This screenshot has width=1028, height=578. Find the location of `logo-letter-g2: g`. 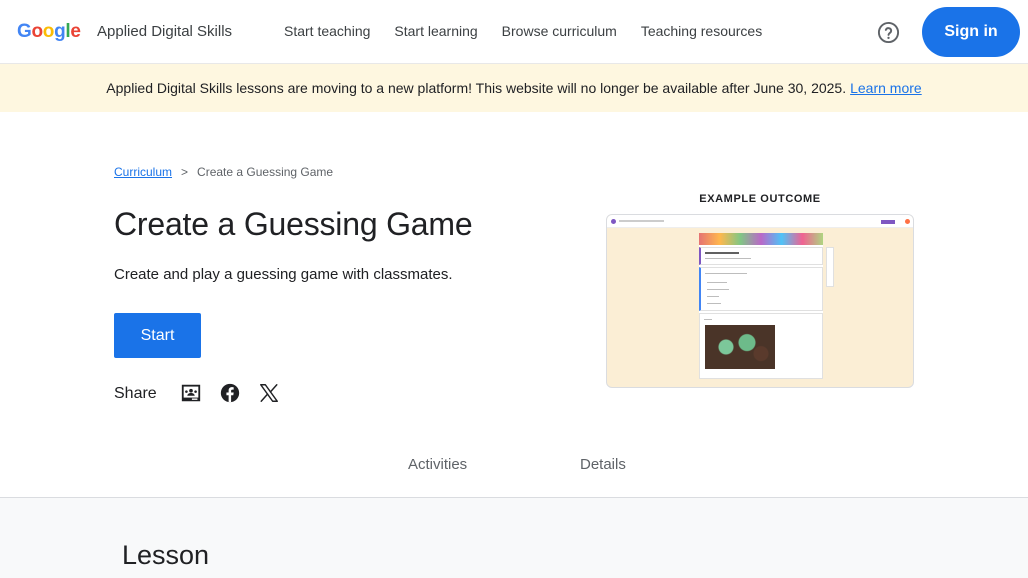

logo-letter-g2: g is located at coordinates (60, 31).